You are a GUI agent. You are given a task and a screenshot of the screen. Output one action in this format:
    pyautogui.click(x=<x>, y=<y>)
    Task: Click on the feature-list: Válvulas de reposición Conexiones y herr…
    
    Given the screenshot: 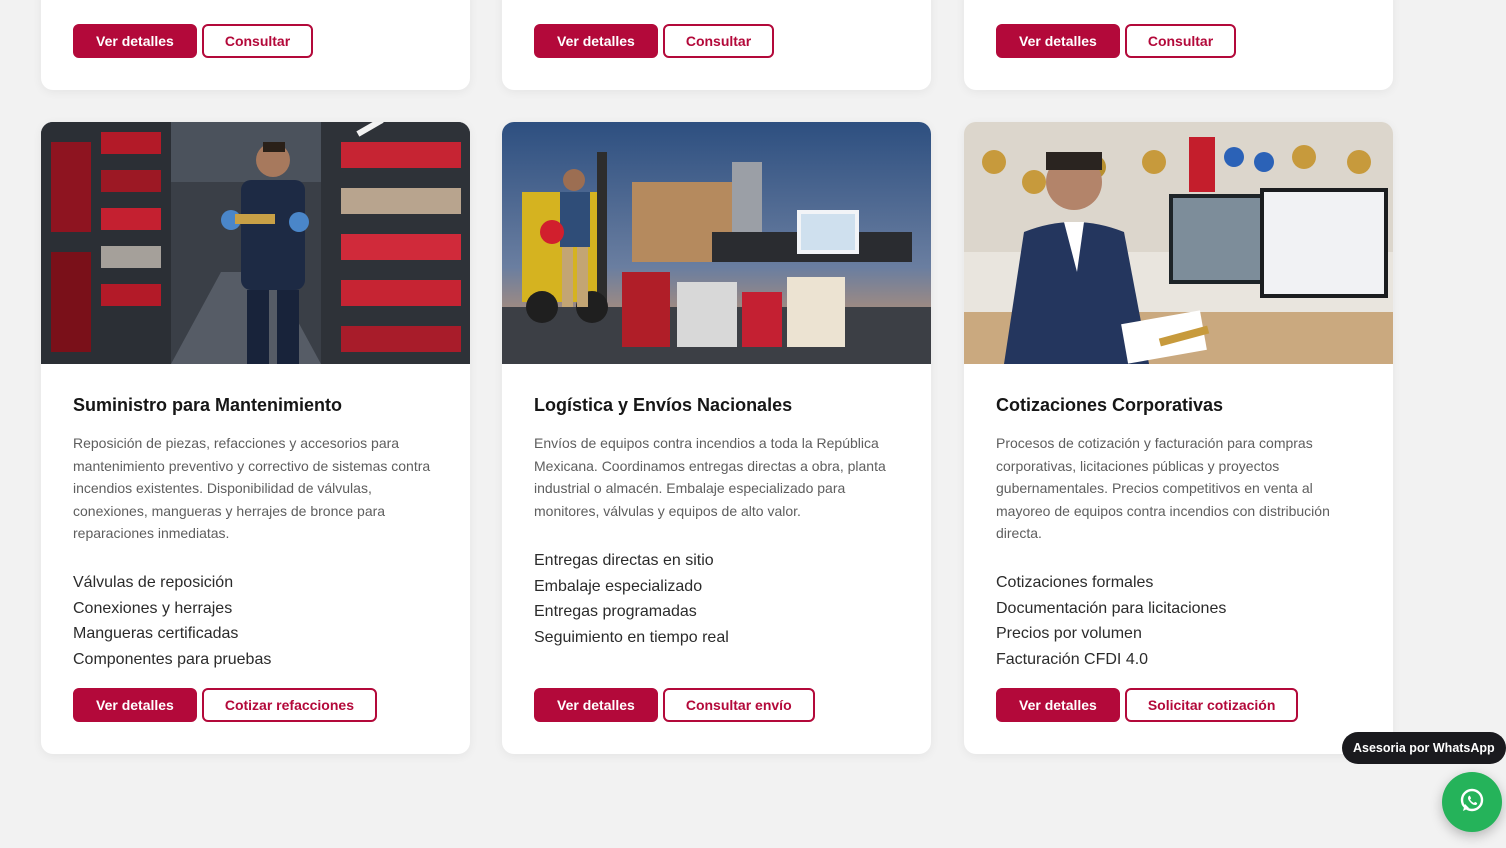 What is the action you would take?
    pyautogui.click(x=172, y=621)
    